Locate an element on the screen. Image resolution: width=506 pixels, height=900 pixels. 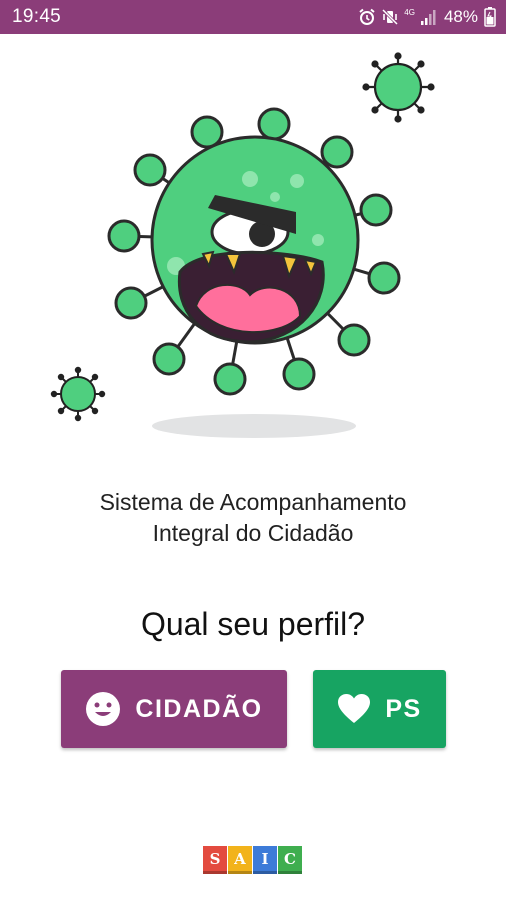
status-time: 19:45 is located at coordinates (37, 16).